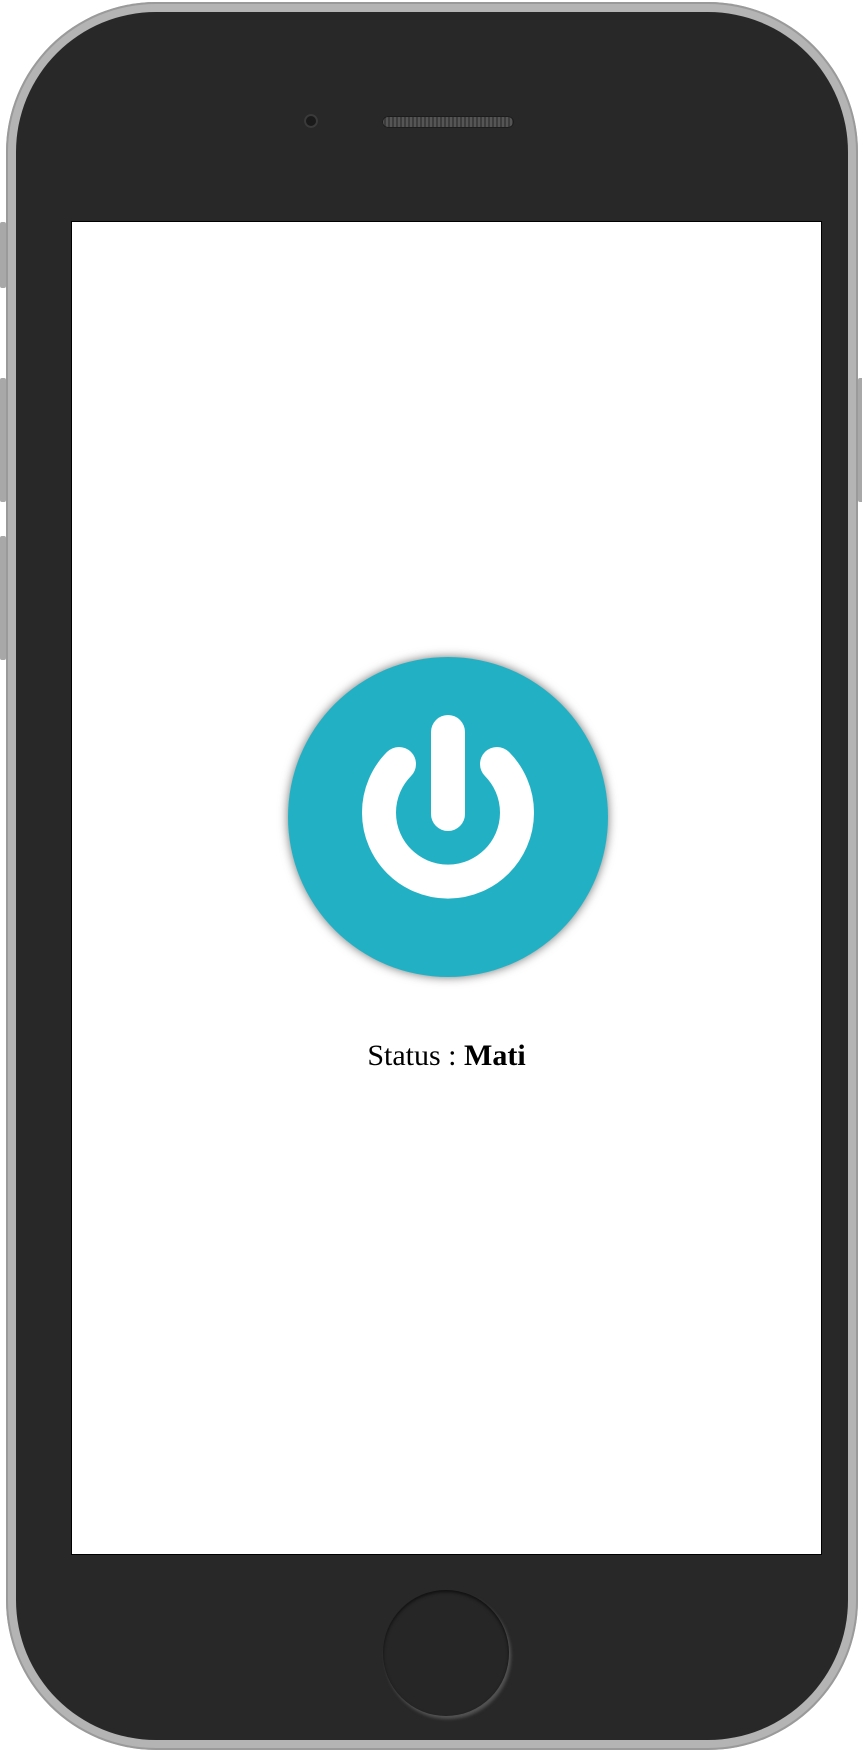  What do you see at coordinates (495, 1055) in the screenshot?
I see `status-value: Mati` at bounding box center [495, 1055].